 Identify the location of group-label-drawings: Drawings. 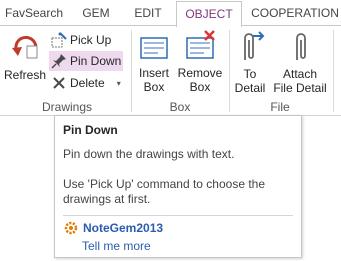
(66, 107).